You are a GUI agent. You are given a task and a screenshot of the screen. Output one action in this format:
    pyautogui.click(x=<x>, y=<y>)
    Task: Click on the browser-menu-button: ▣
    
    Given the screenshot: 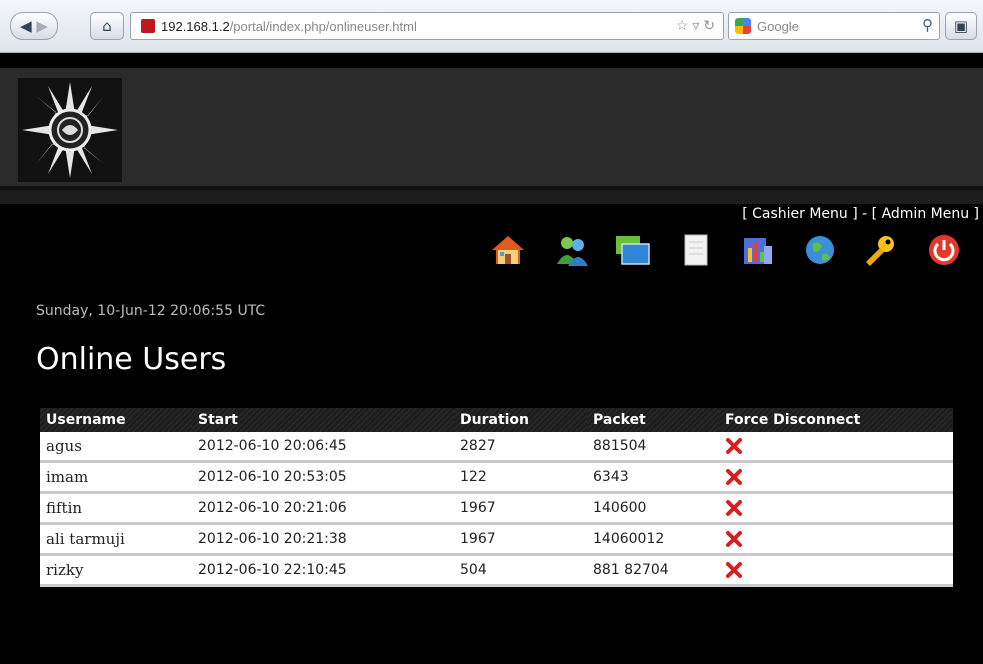 What is the action you would take?
    pyautogui.click(x=961, y=26)
    